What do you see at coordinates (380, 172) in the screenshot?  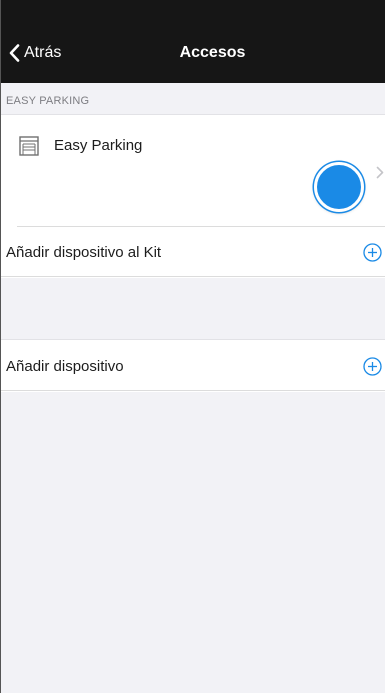 I see `chevron-right-icon` at bounding box center [380, 172].